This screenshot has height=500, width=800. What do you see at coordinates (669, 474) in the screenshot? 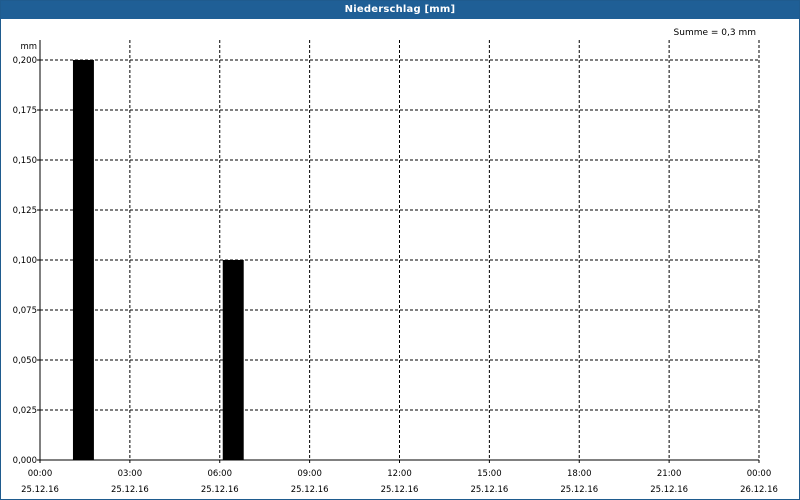
I see `x-tick-time: 21:00` at bounding box center [669, 474].